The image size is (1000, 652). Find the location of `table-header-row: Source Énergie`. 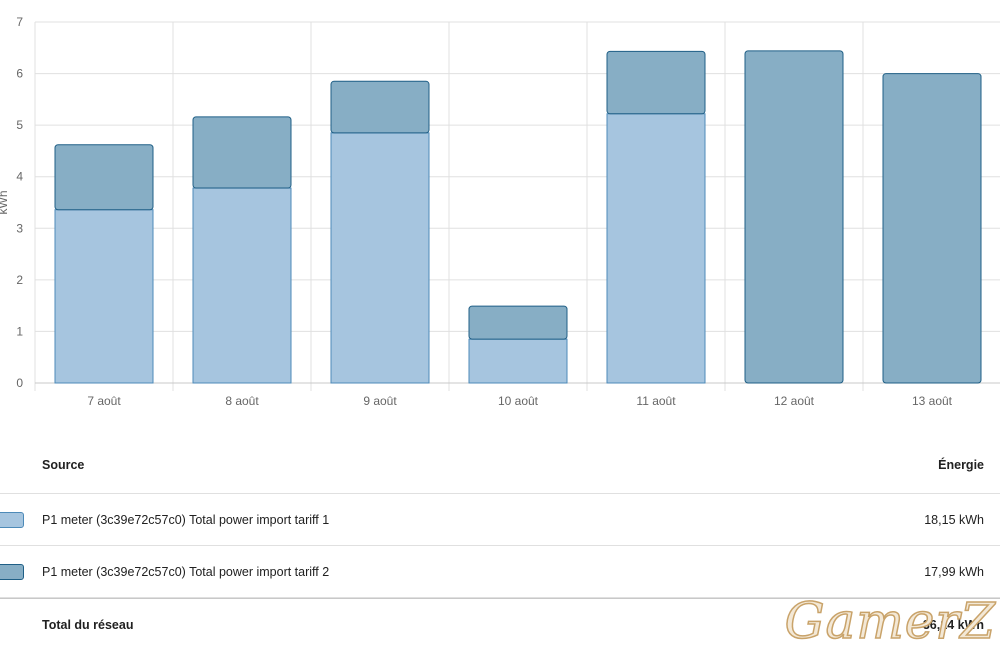

table-header-row: Source Énergie is located at coordinates (500, 465).